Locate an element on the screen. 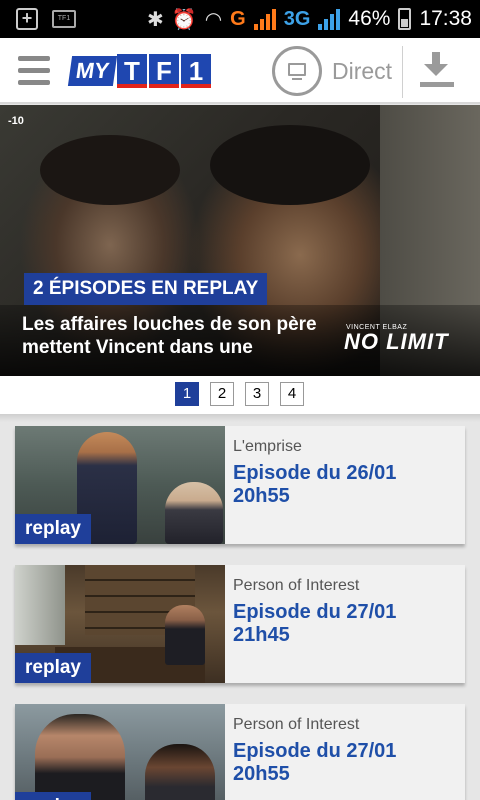 The image size is (480, 800). battery-percent: 46% is located at coordinates (369, 18).